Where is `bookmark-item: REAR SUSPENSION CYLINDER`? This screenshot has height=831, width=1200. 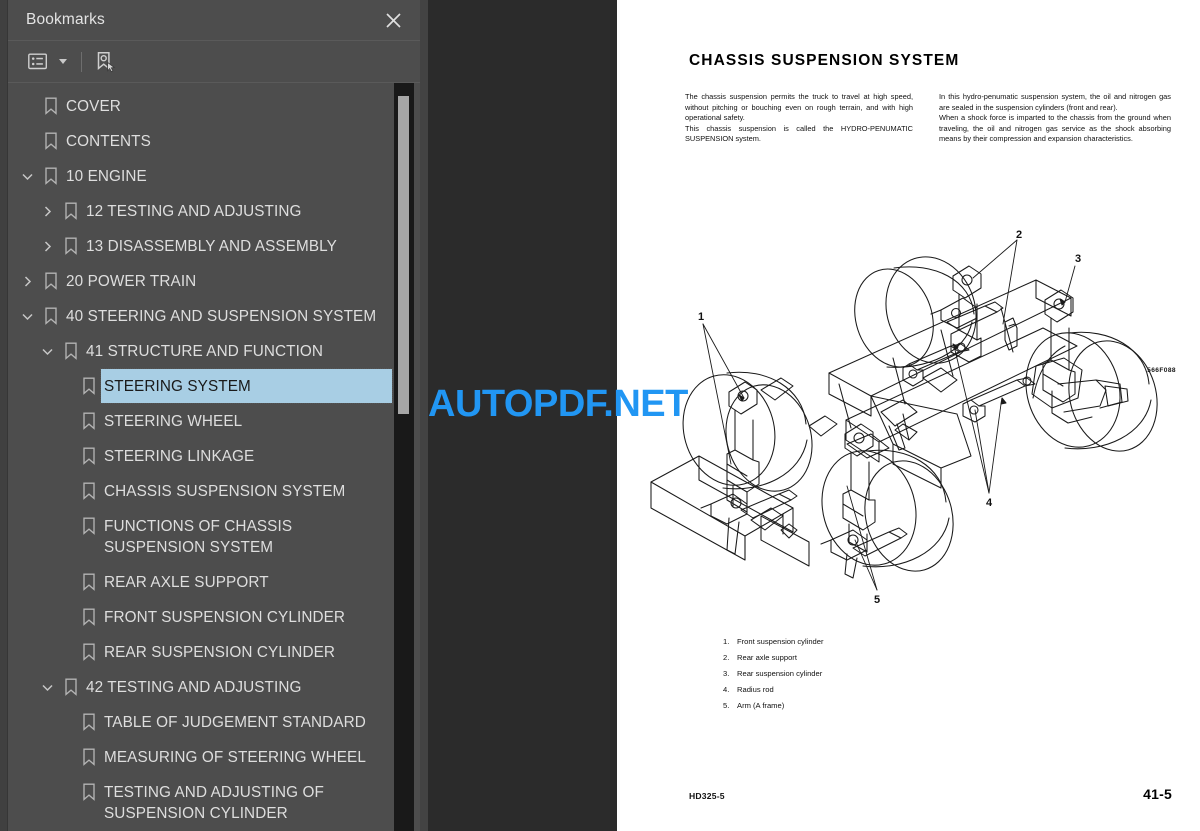
bookmark-item: REAR SUSPENSION CYLINDER is located at coordinates (200, 651).